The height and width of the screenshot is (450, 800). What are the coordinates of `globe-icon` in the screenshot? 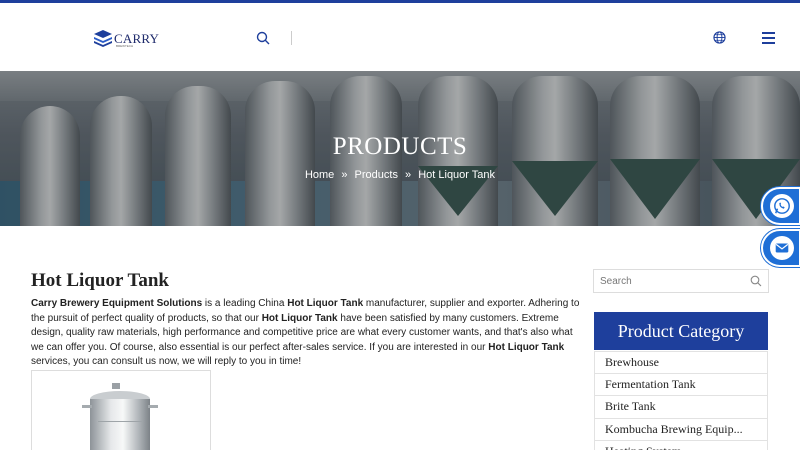 It's located at (719, 37).